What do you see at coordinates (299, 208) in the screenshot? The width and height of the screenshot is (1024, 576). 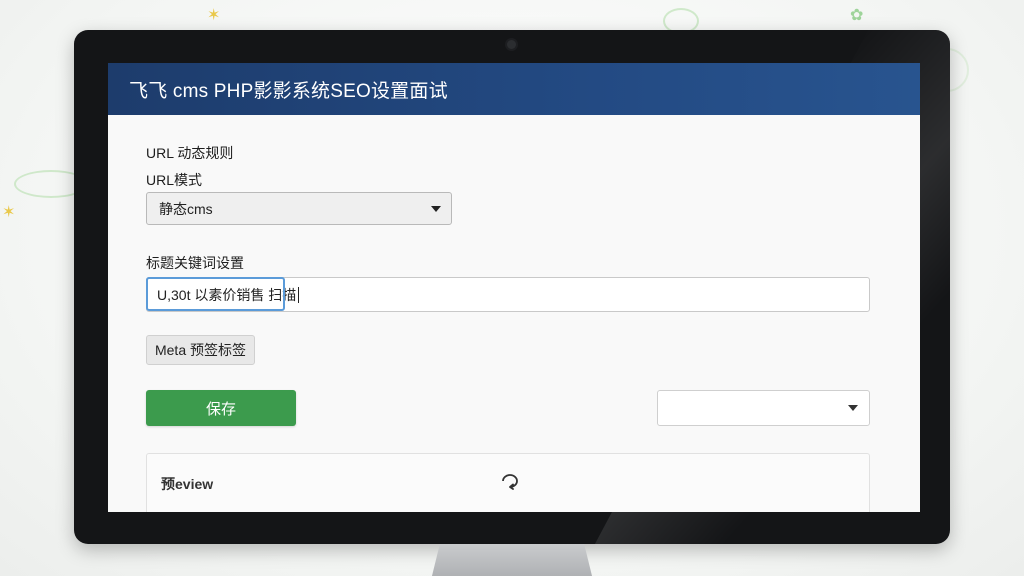 I see `url-mode-select: 静态cms` at bounding box center [299, 208].